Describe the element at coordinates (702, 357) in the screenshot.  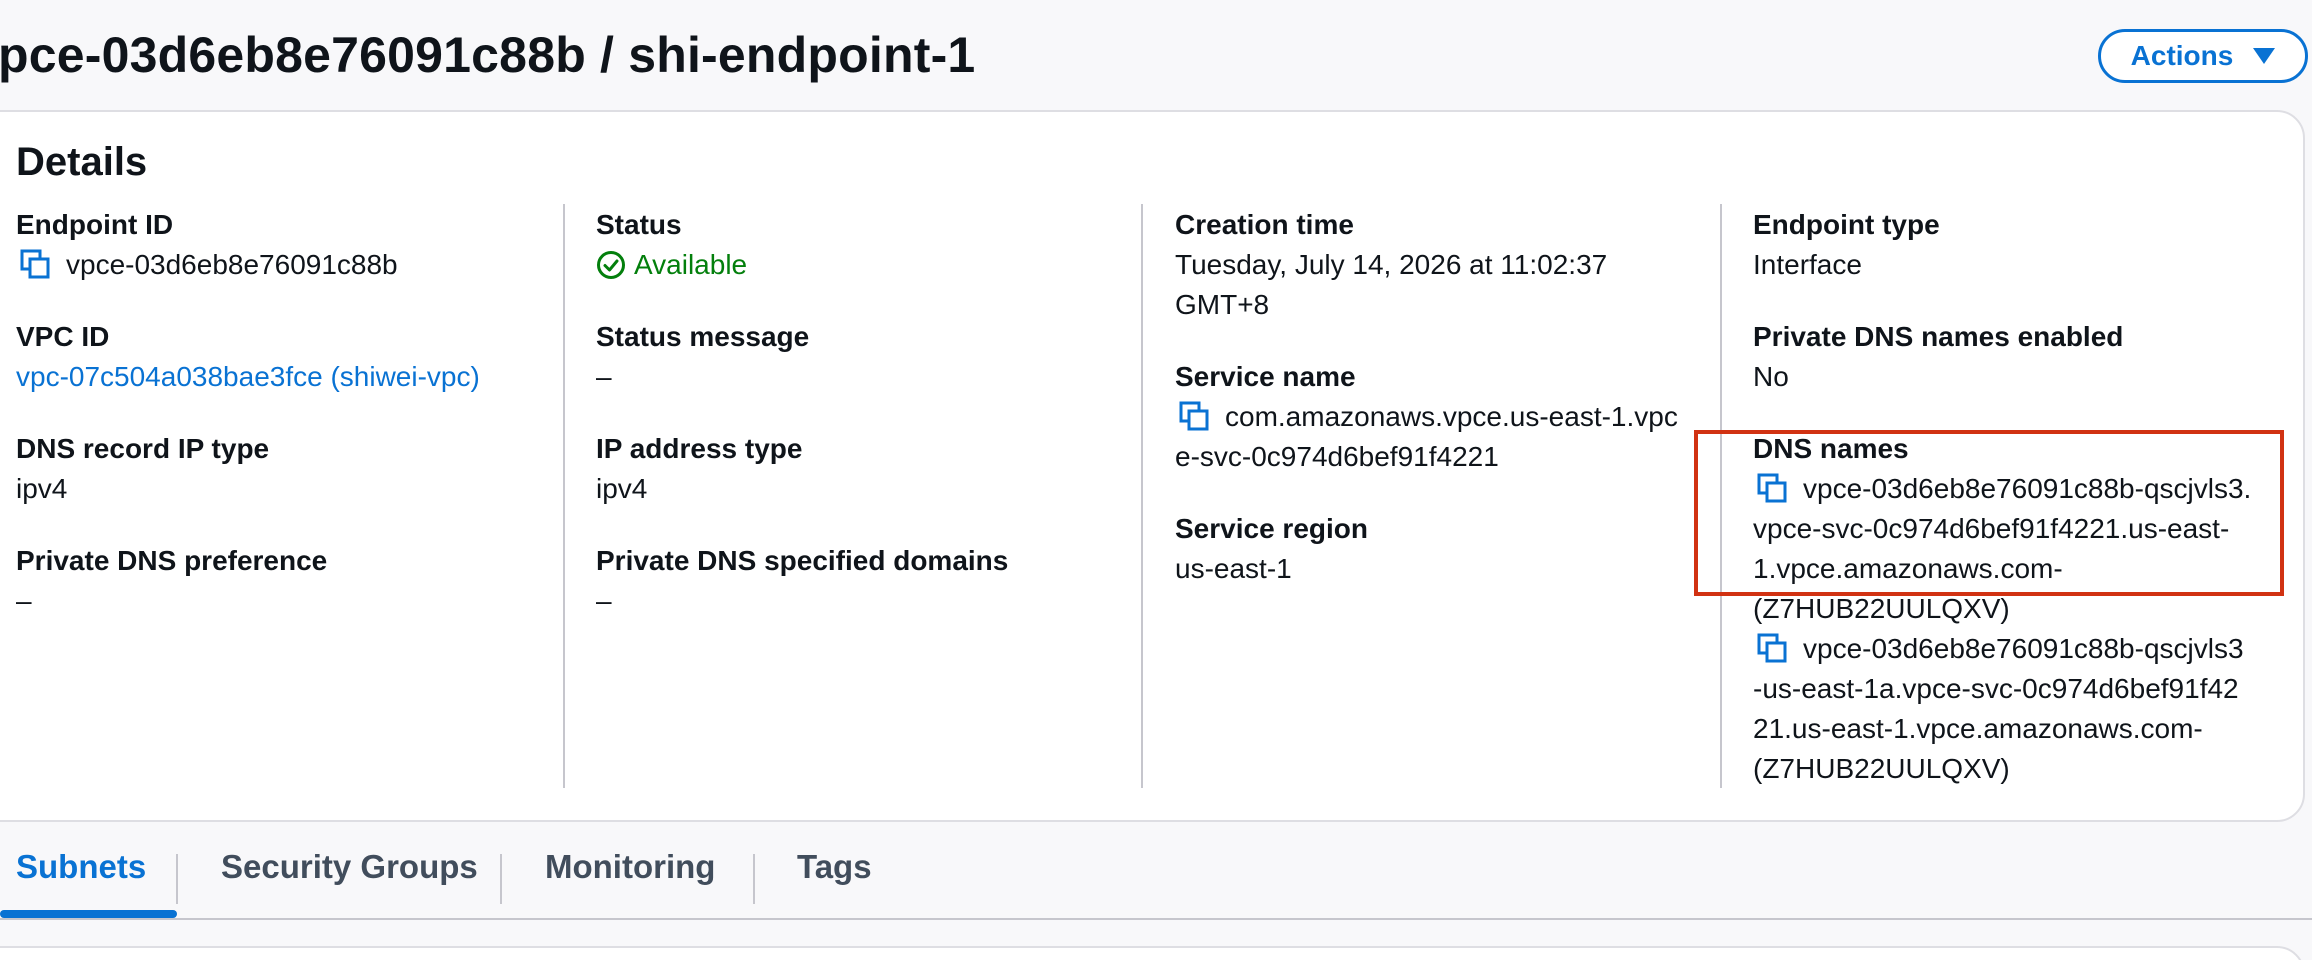
I see `field-status-message: Status message –` at that location.